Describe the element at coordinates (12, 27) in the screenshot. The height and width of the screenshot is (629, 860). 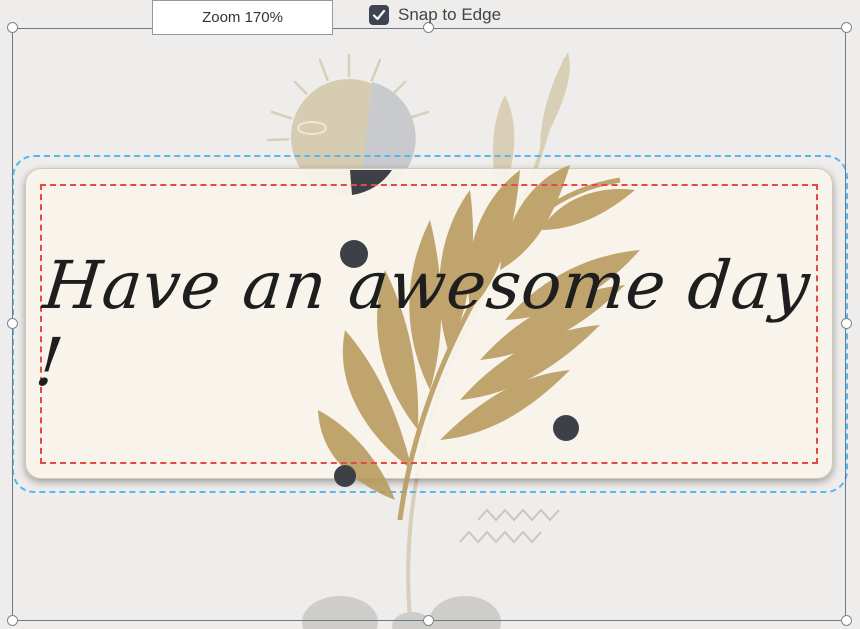
I see `resize-handle-top-left` at that location.